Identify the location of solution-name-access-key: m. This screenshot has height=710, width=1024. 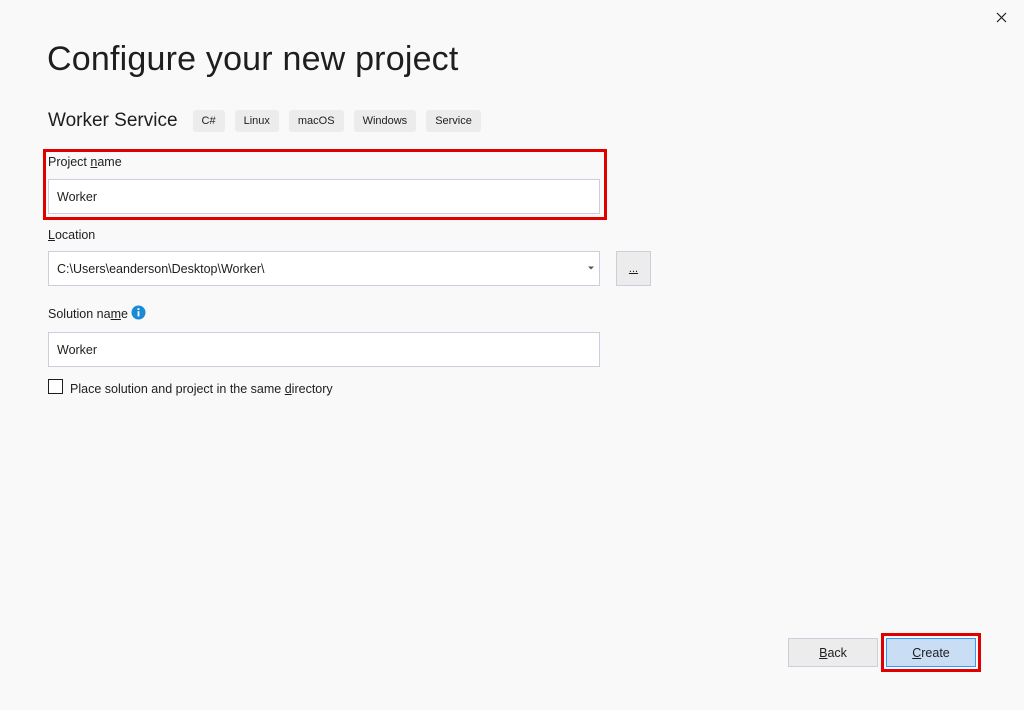
(115, 314).